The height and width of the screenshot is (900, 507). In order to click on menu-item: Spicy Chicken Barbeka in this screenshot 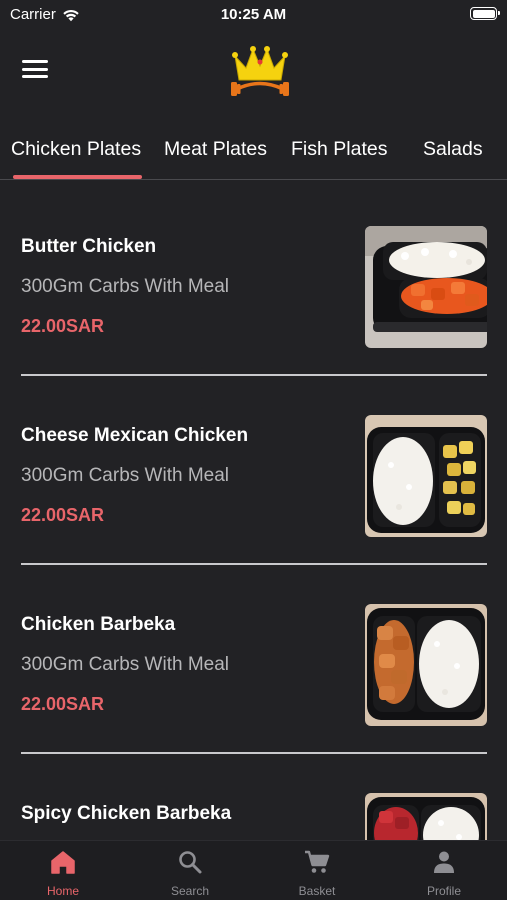, I will do `click(253, 793)`.